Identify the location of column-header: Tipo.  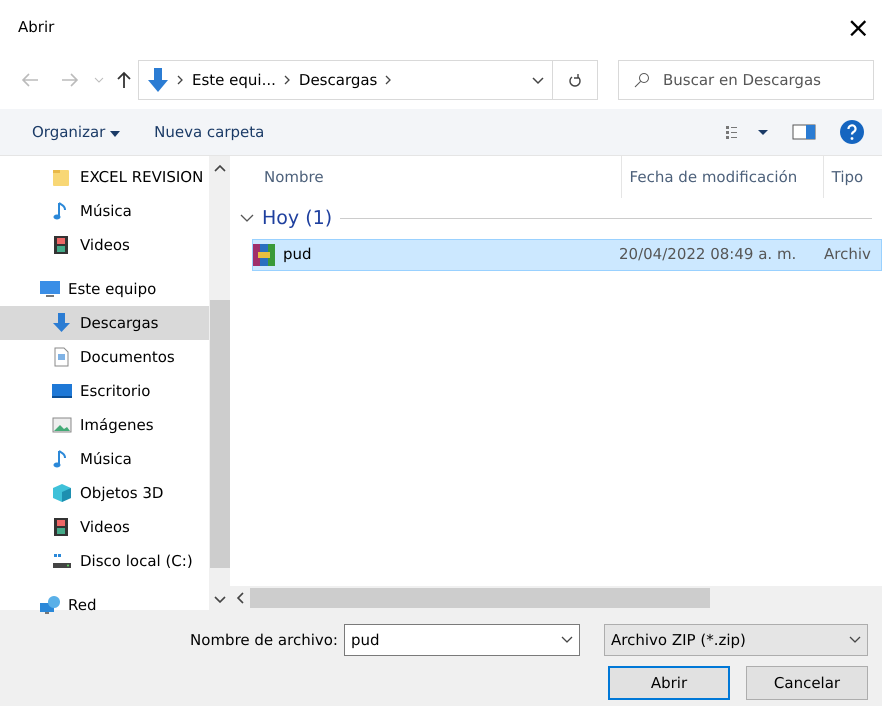
(852, 177).